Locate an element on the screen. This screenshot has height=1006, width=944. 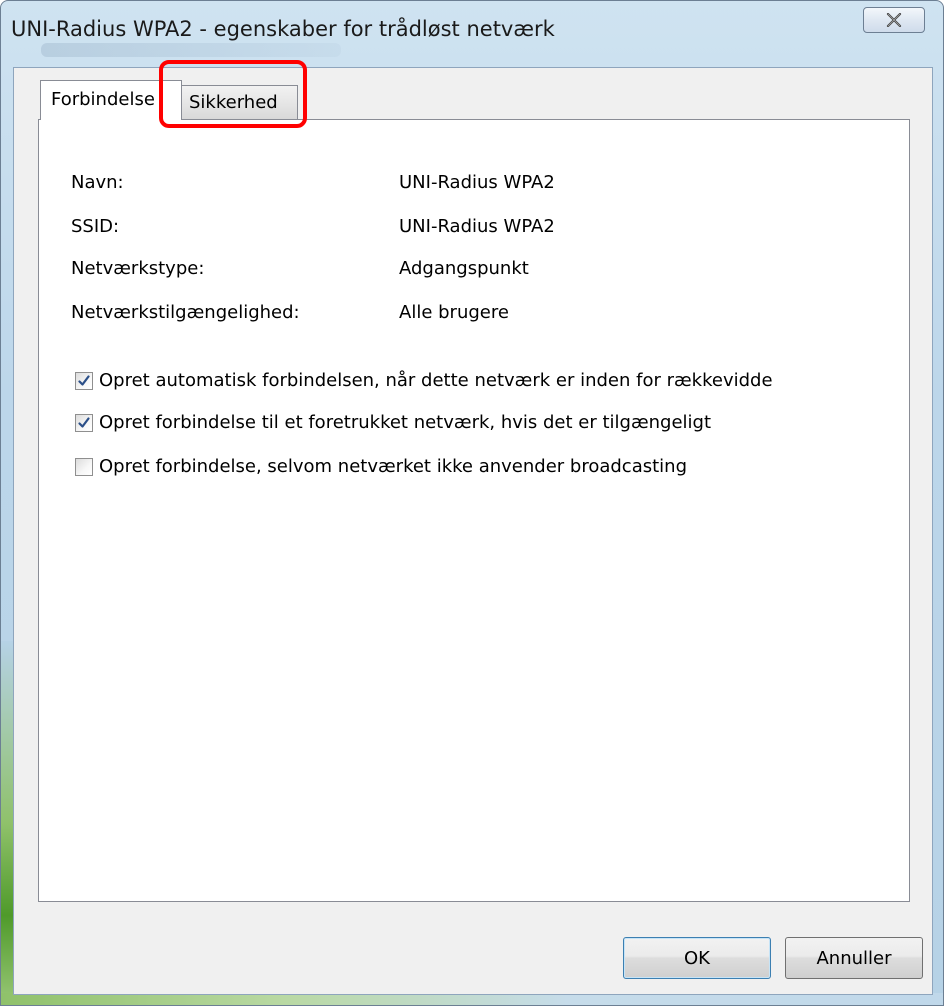
tab-sikkerhed: Sikkerhed is located at coordinates (239, 102).